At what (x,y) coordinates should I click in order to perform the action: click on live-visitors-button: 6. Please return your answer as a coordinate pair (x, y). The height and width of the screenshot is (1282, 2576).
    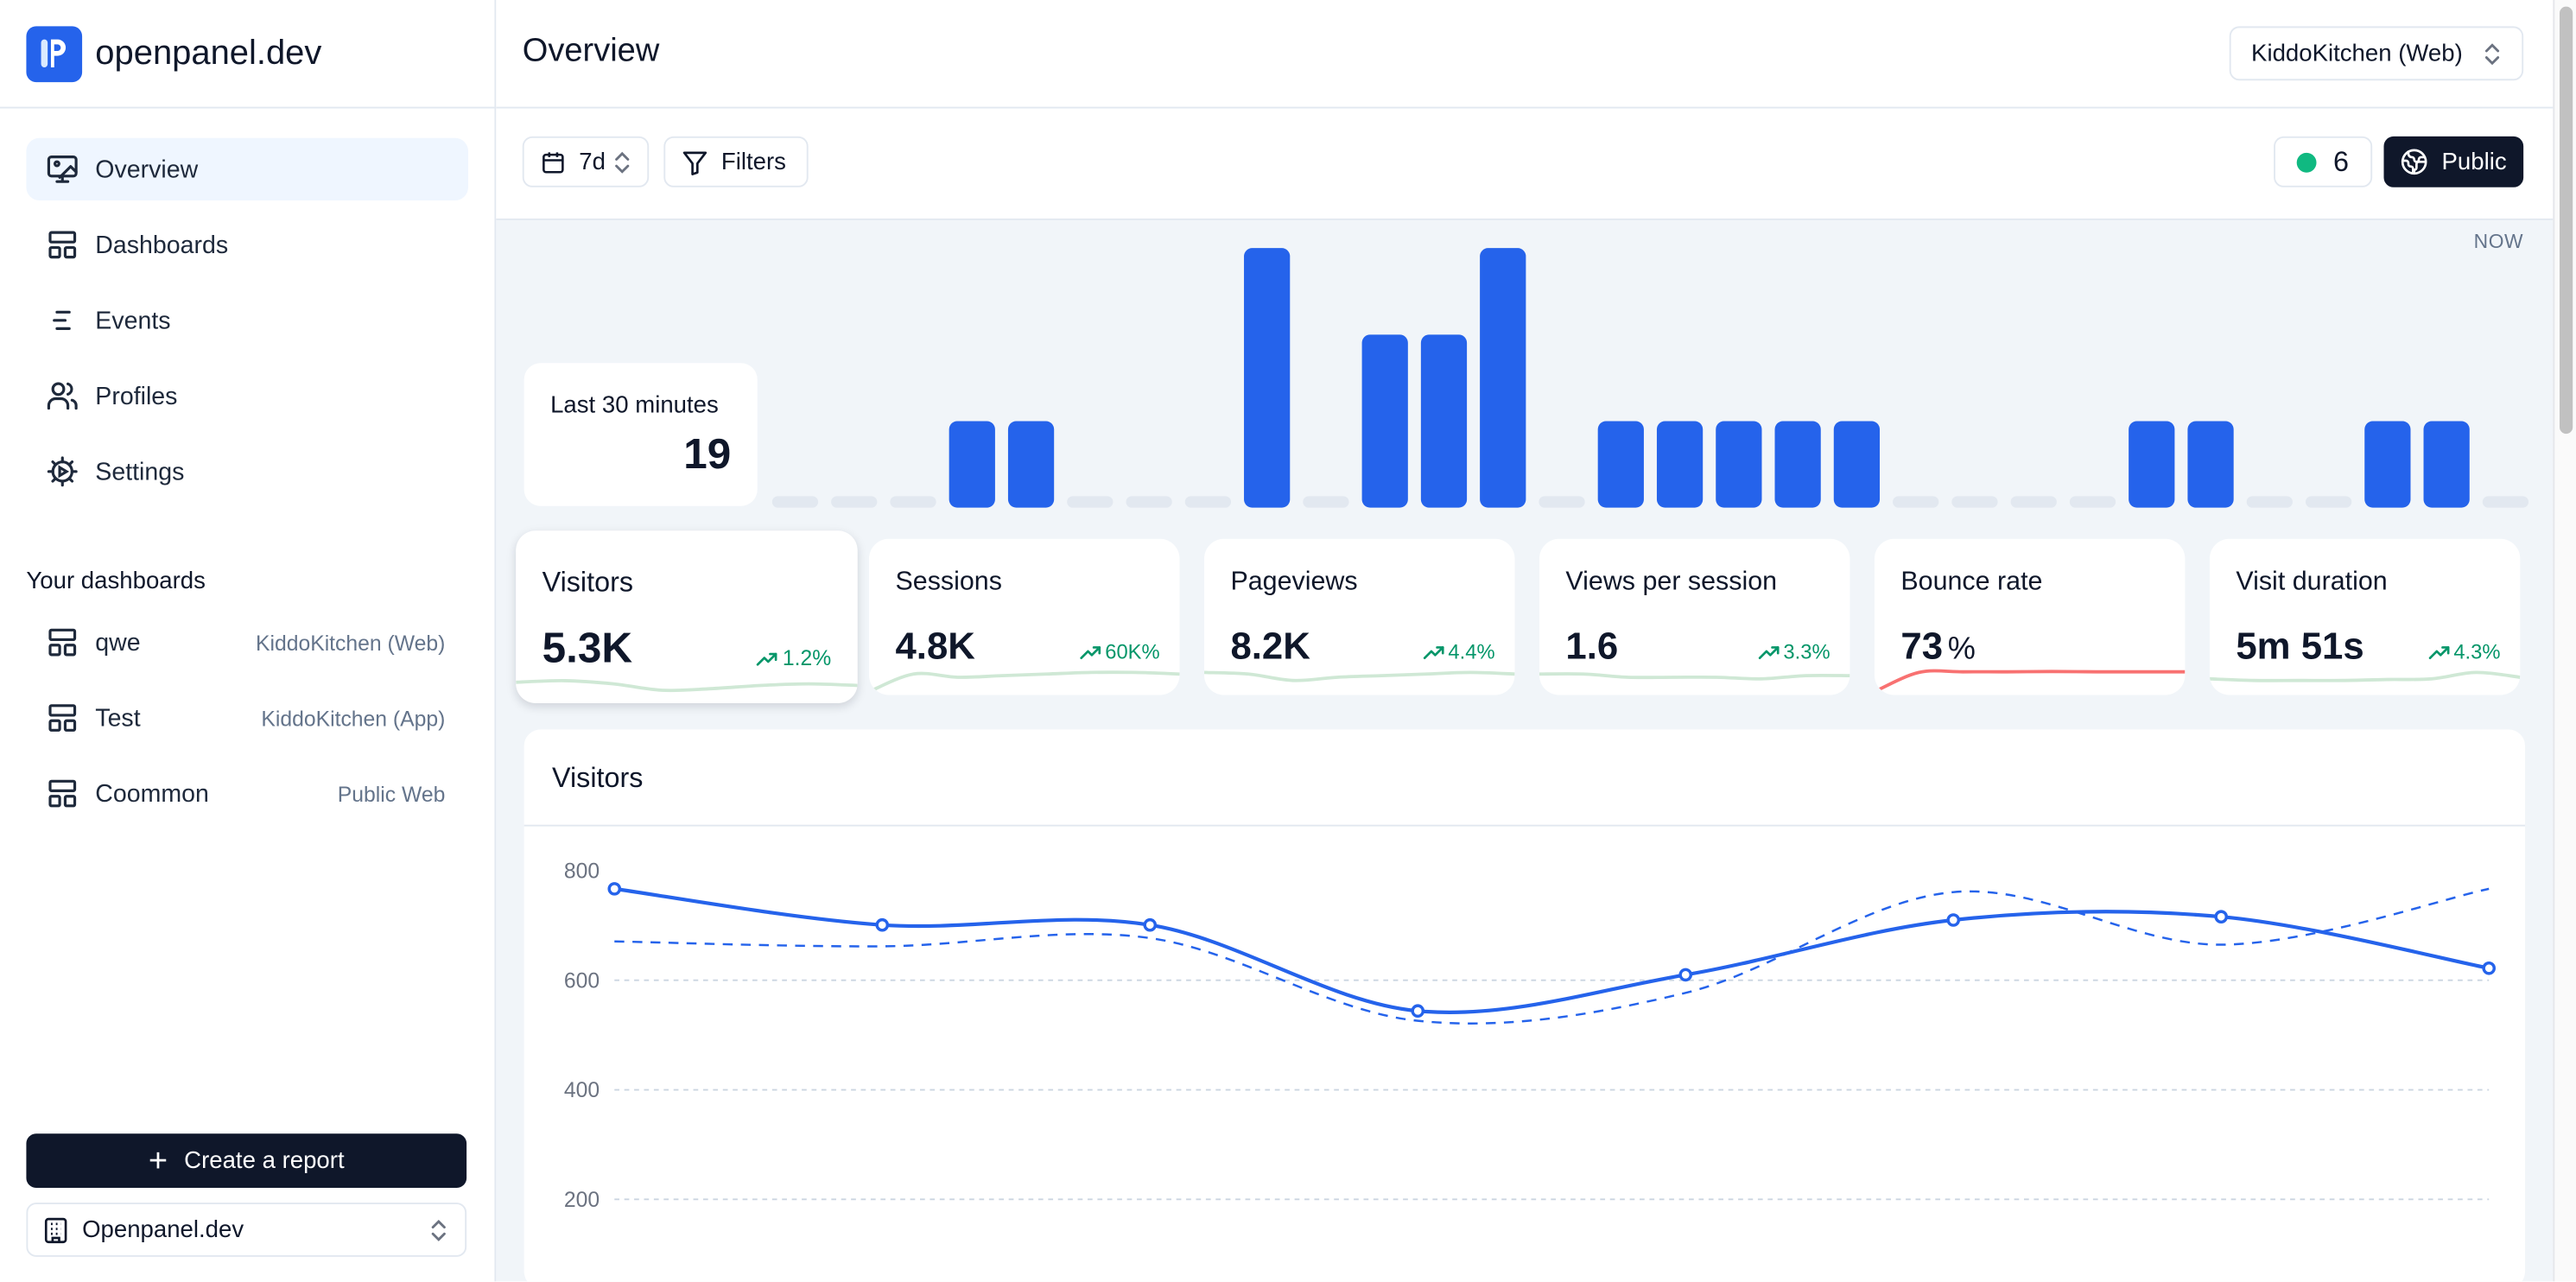
    Looking at the image, I should click on (2323, 162).